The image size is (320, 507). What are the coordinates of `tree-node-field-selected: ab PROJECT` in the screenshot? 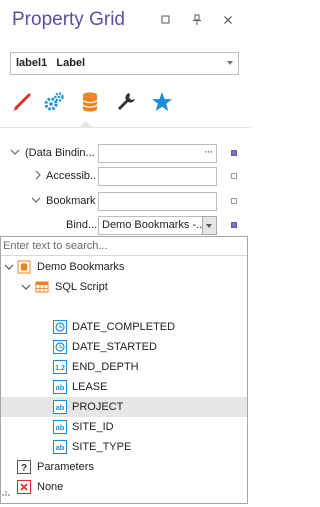 It's located at (124, 407).